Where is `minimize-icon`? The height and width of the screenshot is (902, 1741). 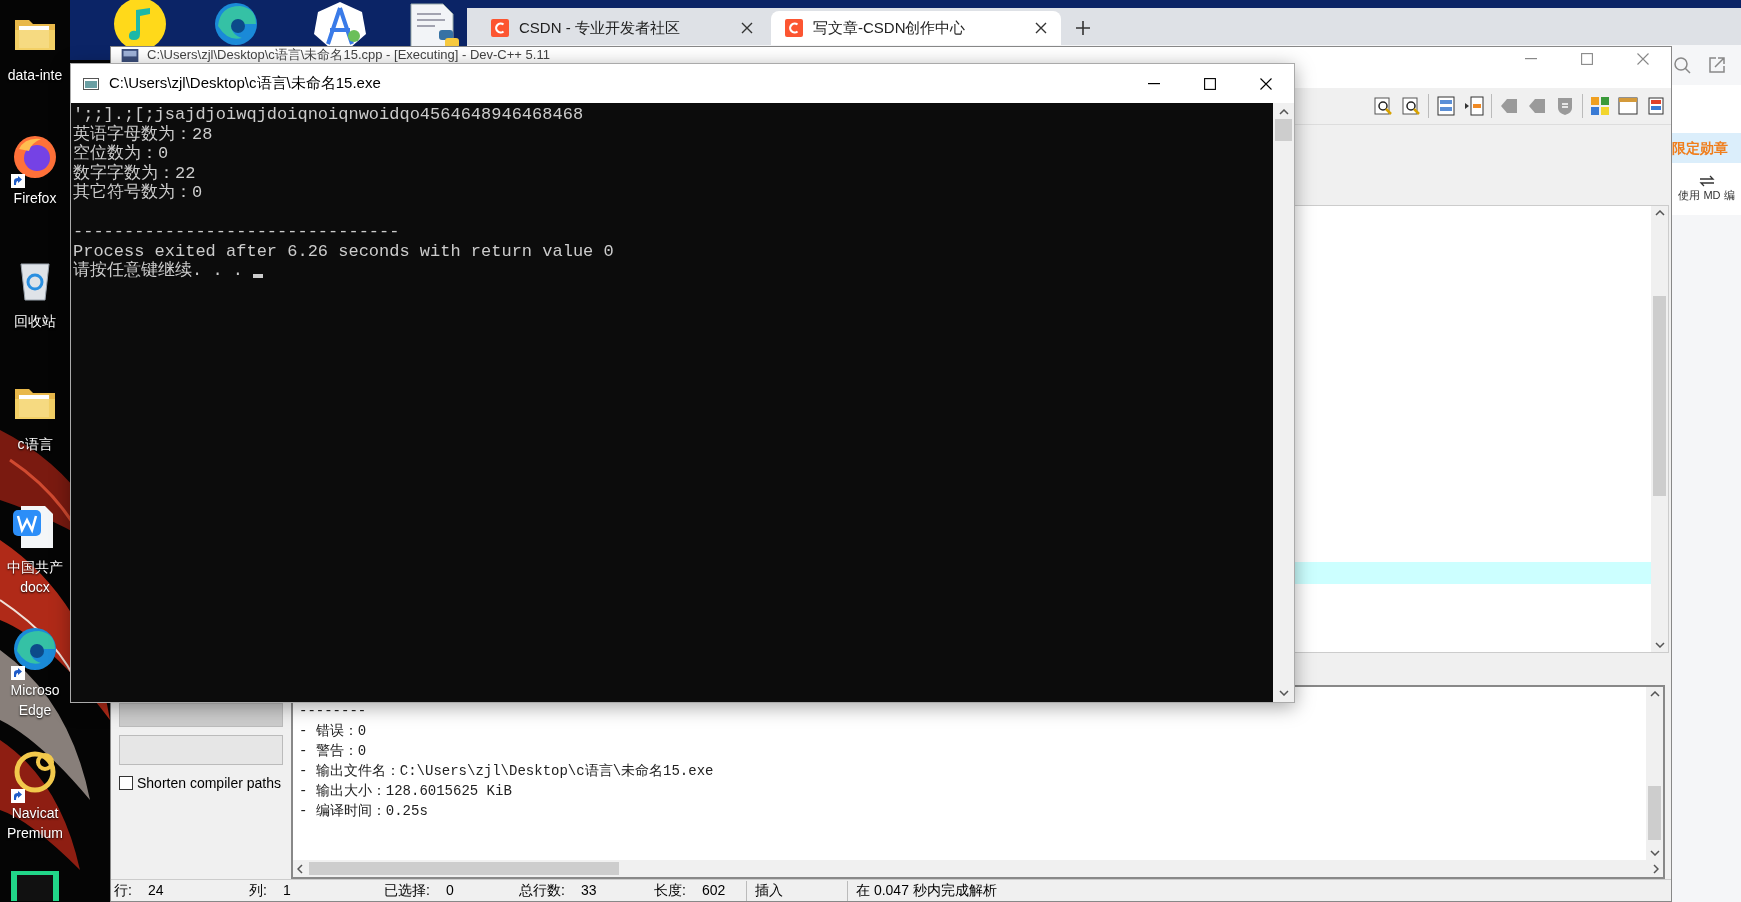
minimize-icon is located at coordinates (1154, 83).